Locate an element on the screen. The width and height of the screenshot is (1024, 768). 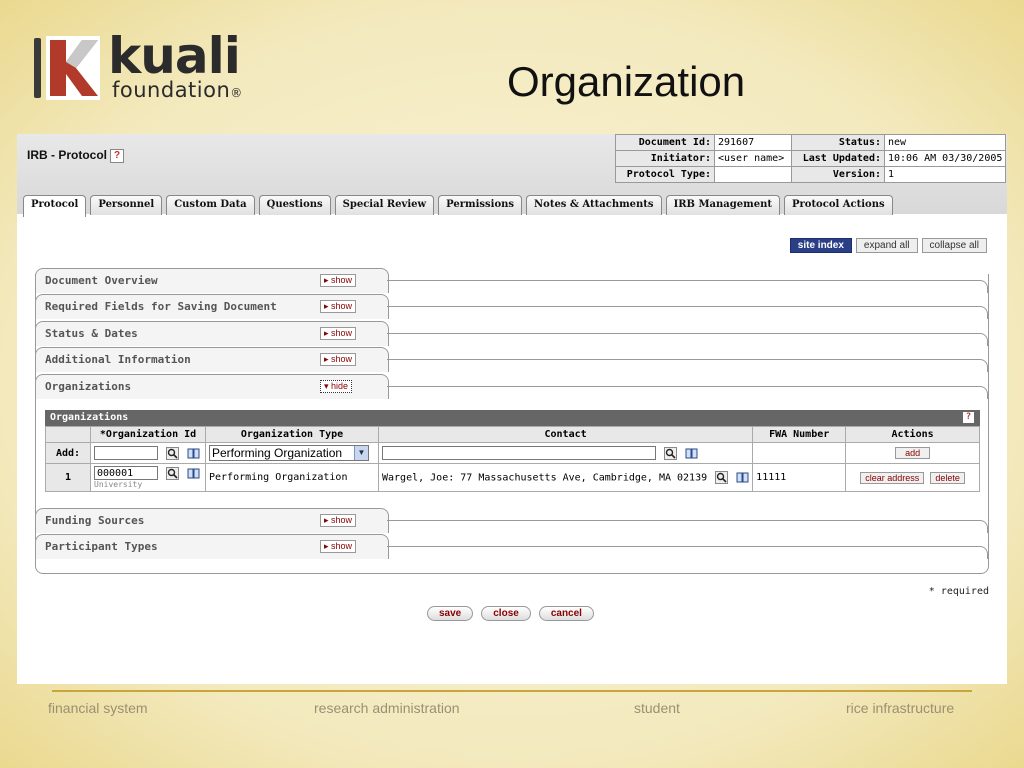
org-type-select: Performing Organization ▼ is located at coordinates (289, 453).